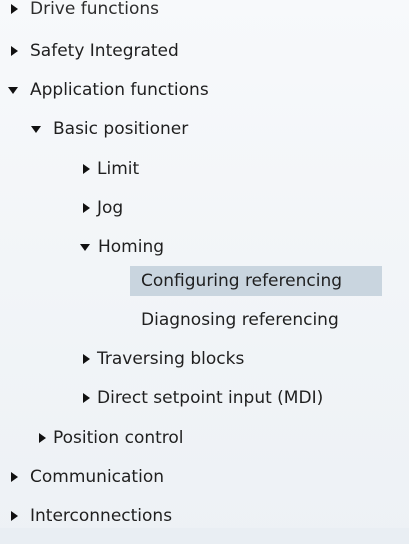 This screenshot has height=544, width=409. Describe the element at coordinates (110, 208) in the screenshot. I see `tree-item-label: Jog` at that location.